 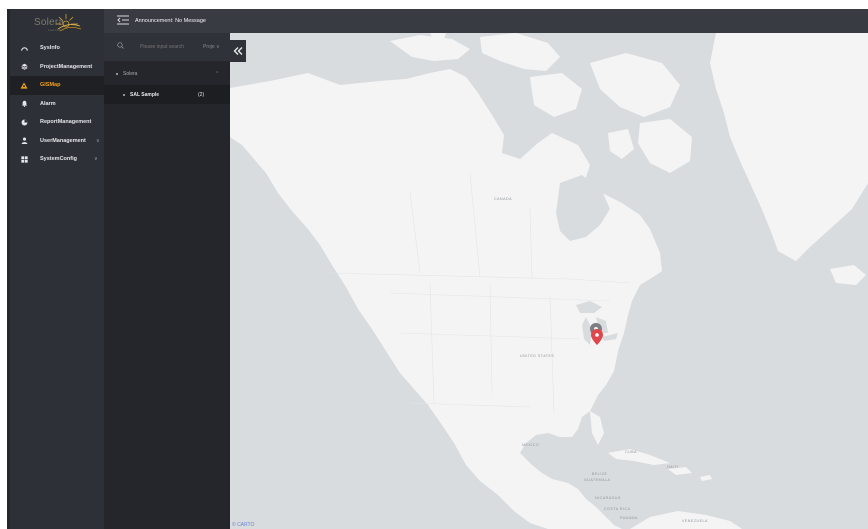 I want to click on map-label-venezuela: VENEZUELA, so click(x=695, y=521).